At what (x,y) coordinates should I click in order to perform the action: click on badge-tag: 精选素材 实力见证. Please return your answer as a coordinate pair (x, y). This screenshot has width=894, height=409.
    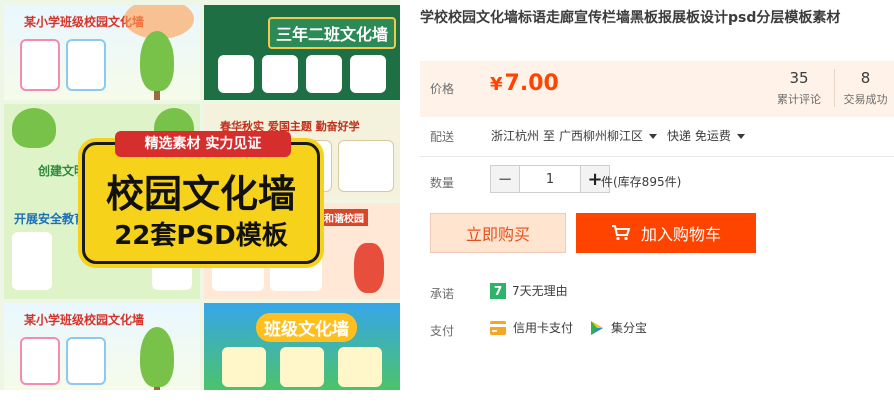
    Looking at the image, I should click on (203, 144).